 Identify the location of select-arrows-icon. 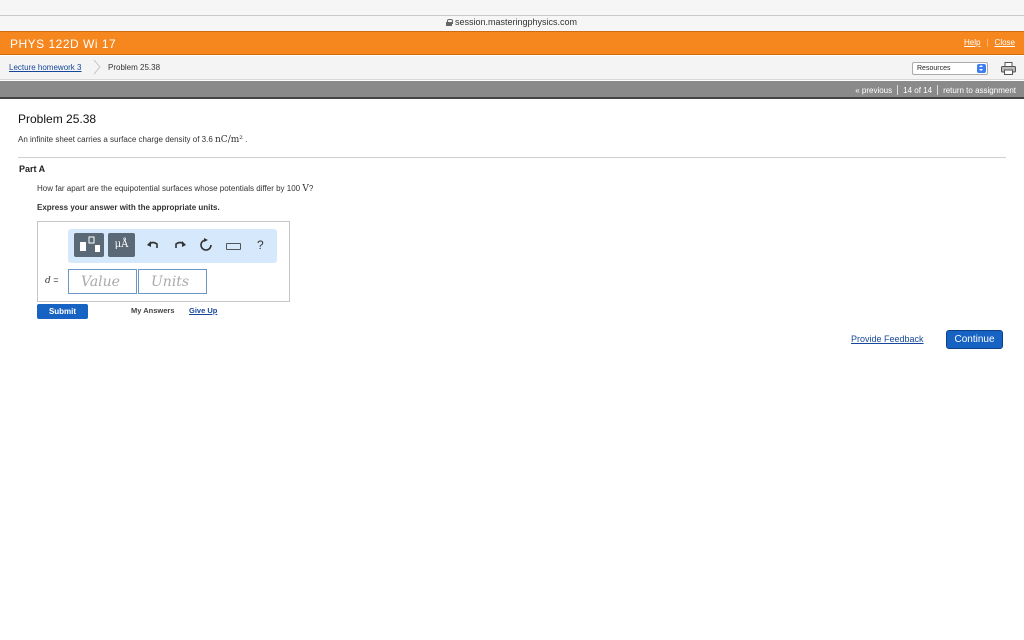
(981, 68).